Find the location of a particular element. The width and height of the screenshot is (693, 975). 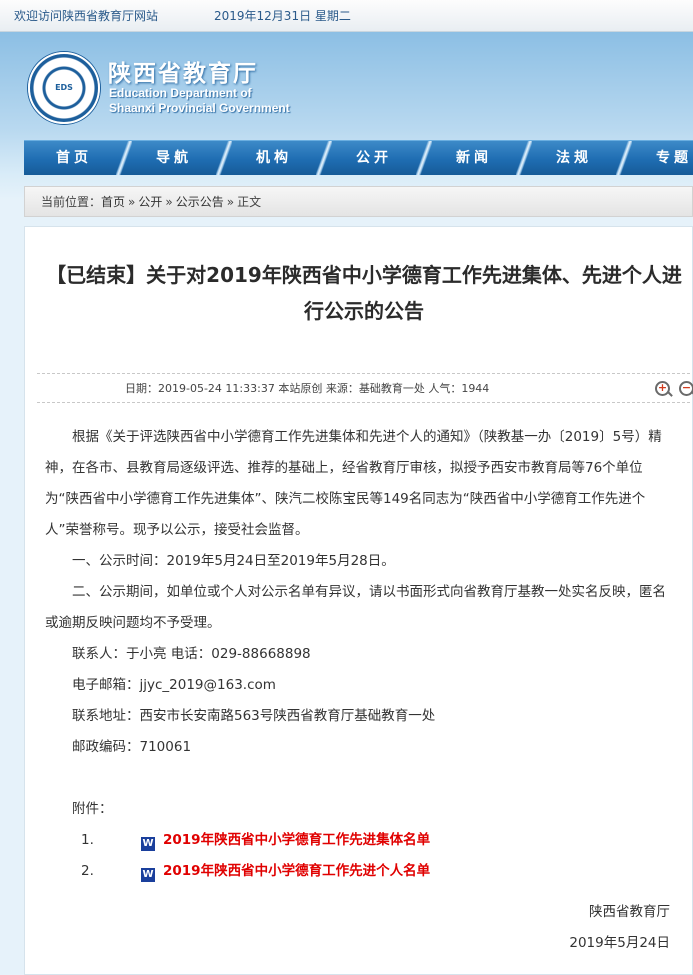

postal-code: 邮政编码：710061 is located at coordinates (132, 747).